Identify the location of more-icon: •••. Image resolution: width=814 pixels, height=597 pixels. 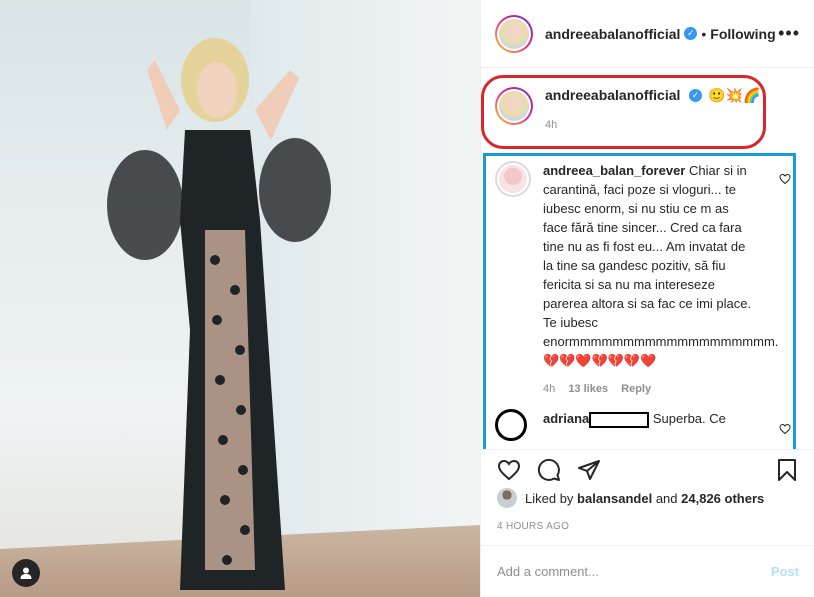
(789, 33).